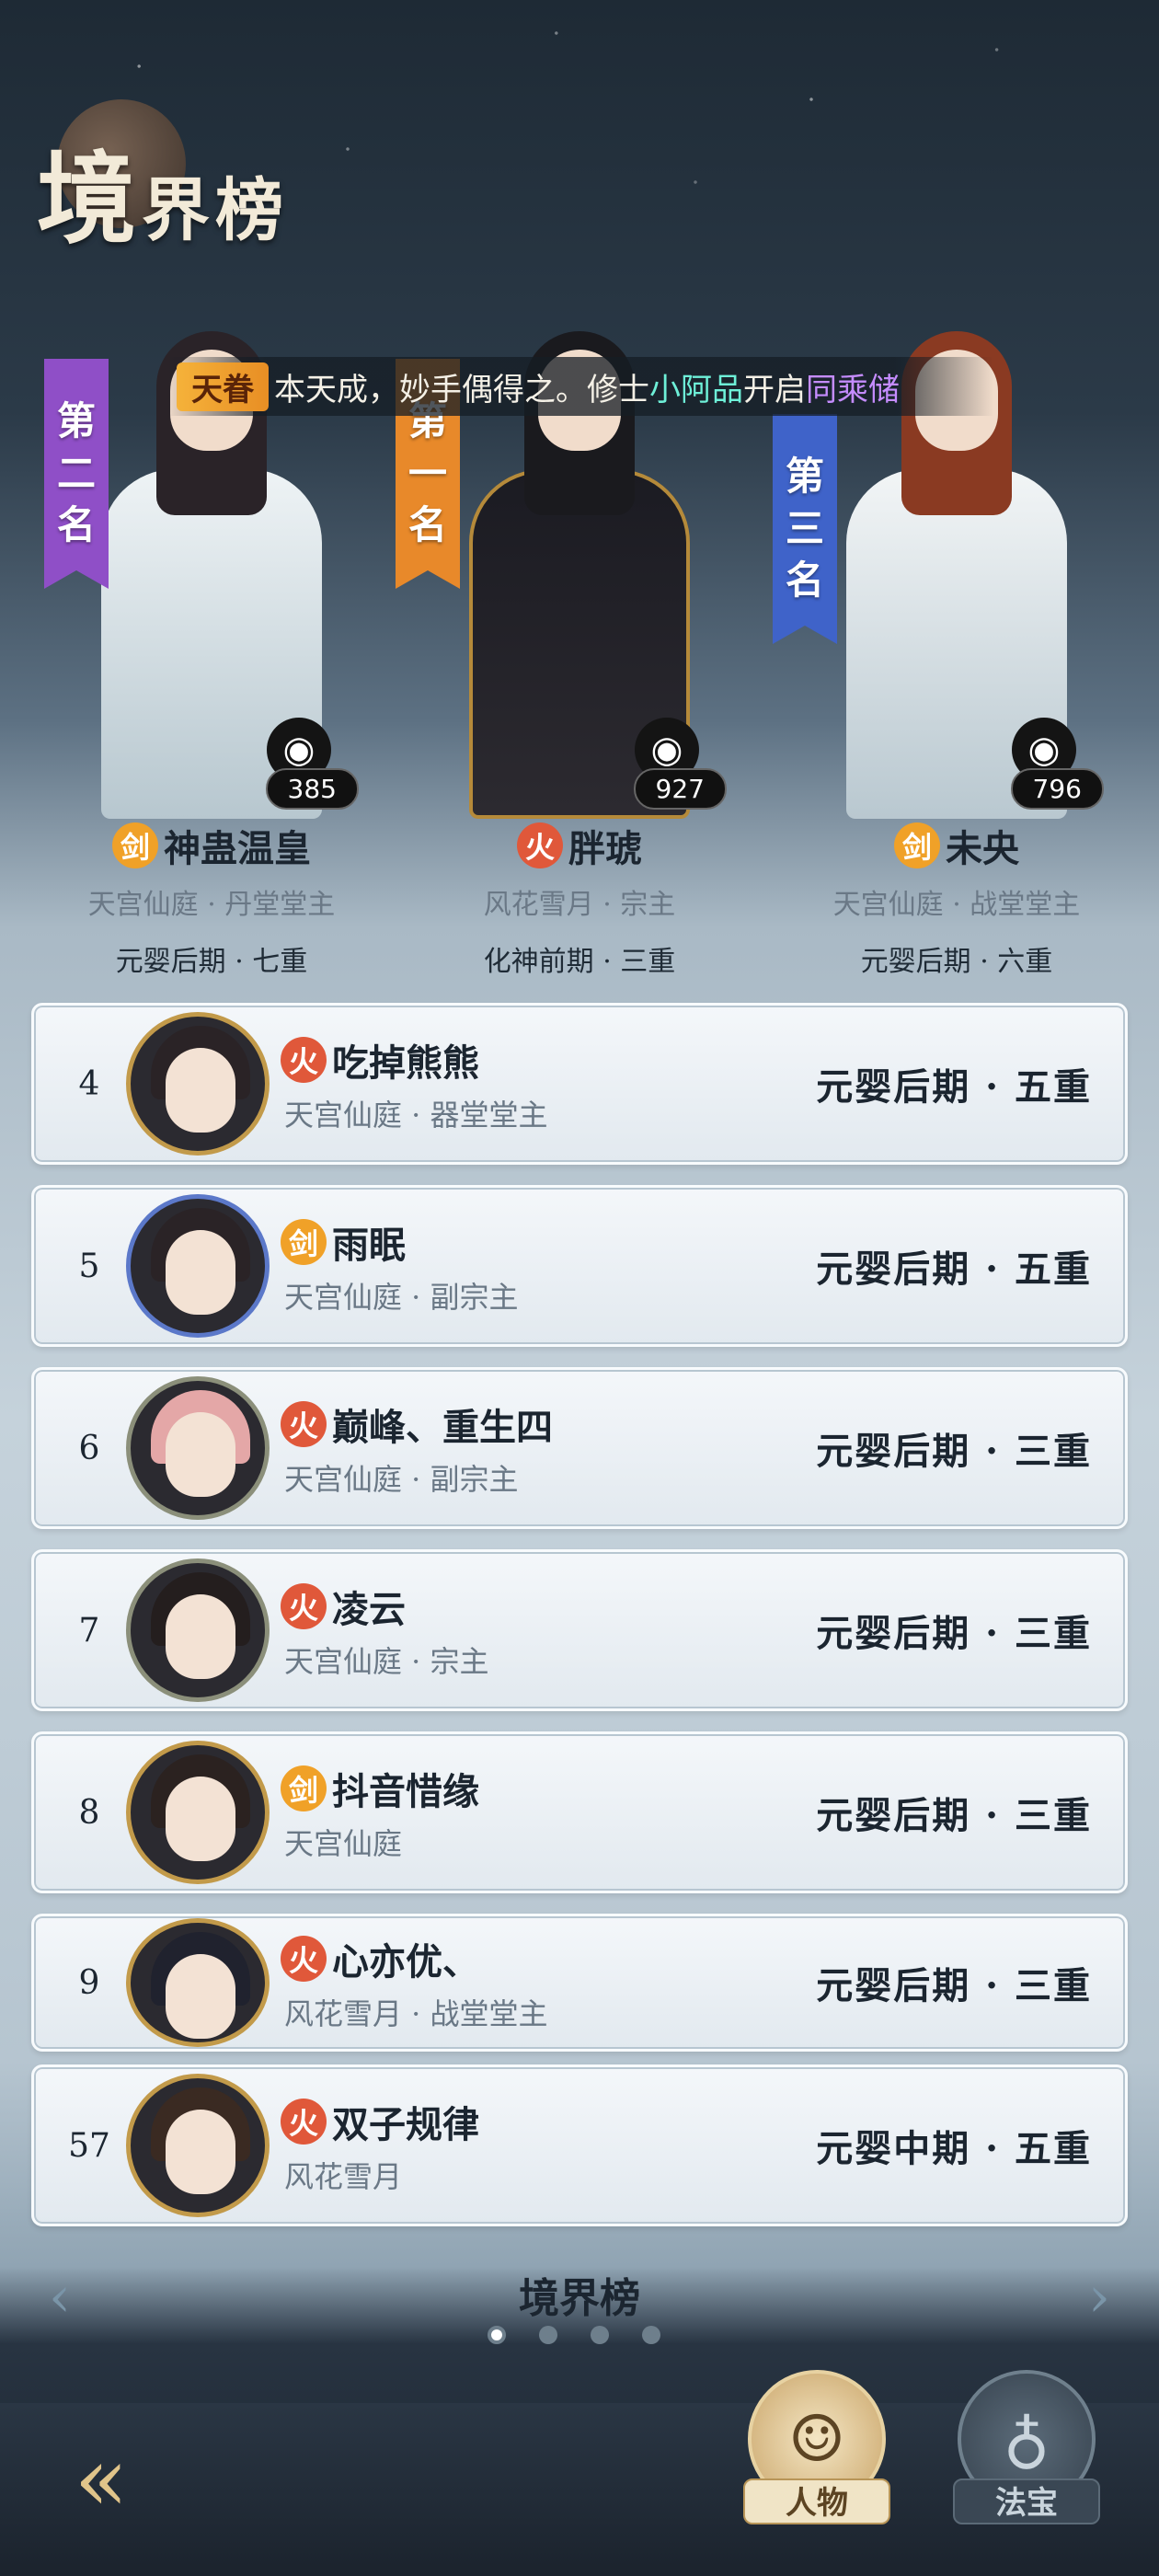 This screenshot has height=2576, width=1159. I want to click on podium-first-info: 火胖琥 风花雪月 · 宗主 化神前期 · 三重, so click(579, 899).